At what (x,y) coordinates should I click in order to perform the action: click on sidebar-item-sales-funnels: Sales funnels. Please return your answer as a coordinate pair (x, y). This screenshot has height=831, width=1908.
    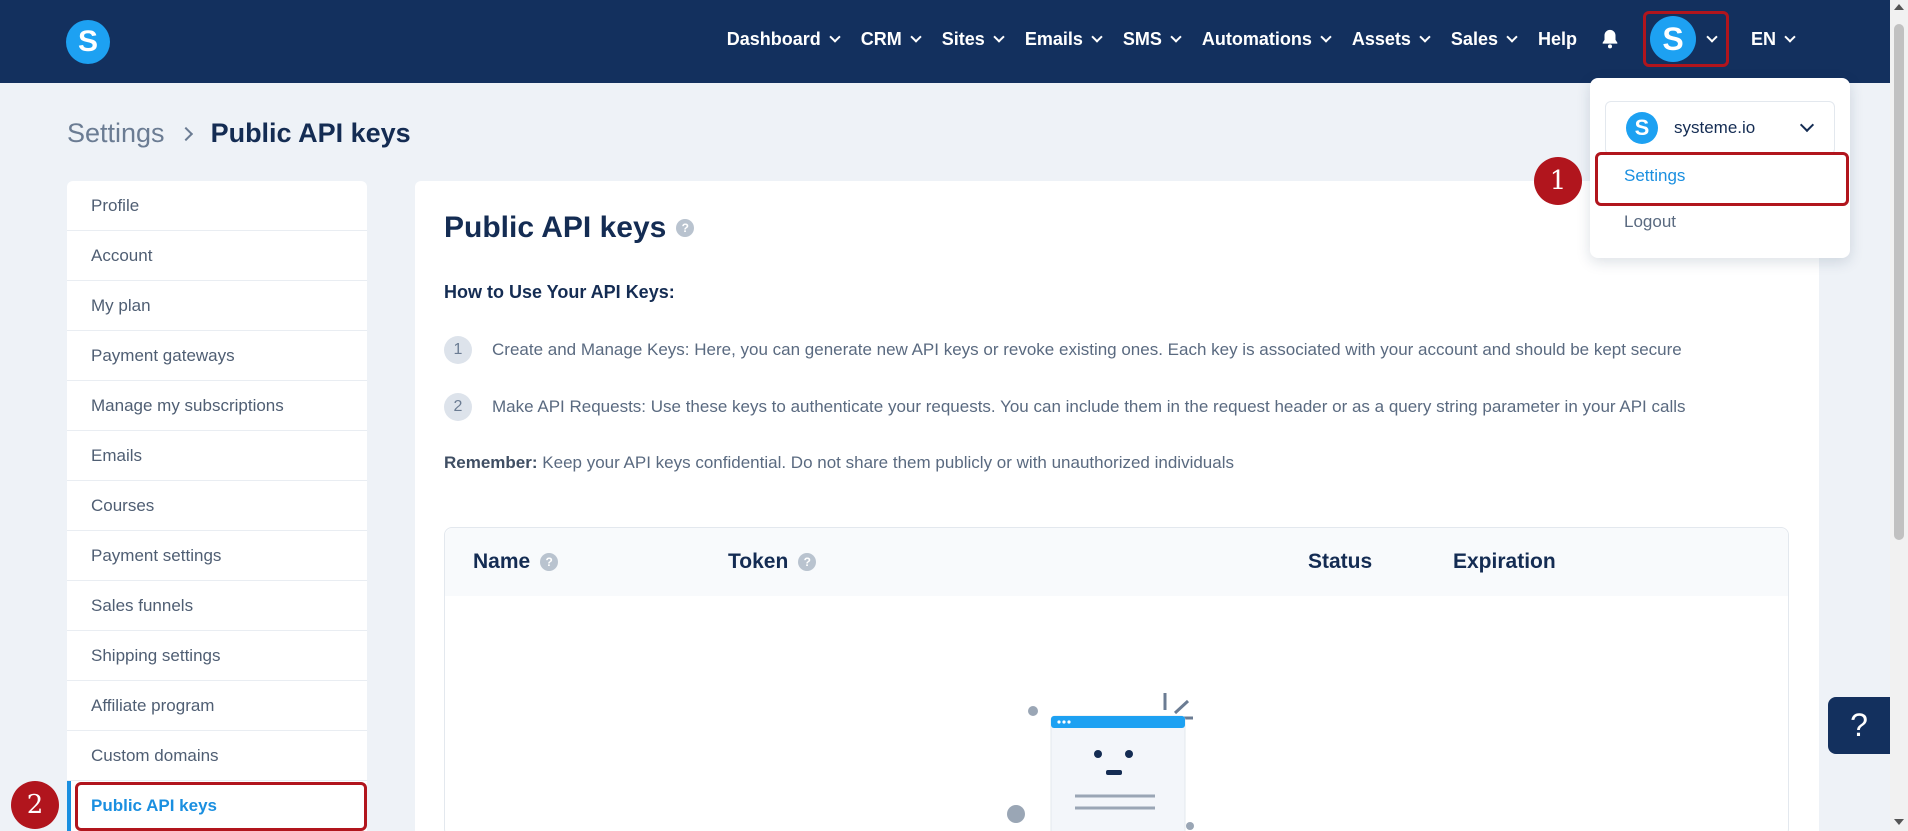
    Looking at the image, I should click on (217, 606).